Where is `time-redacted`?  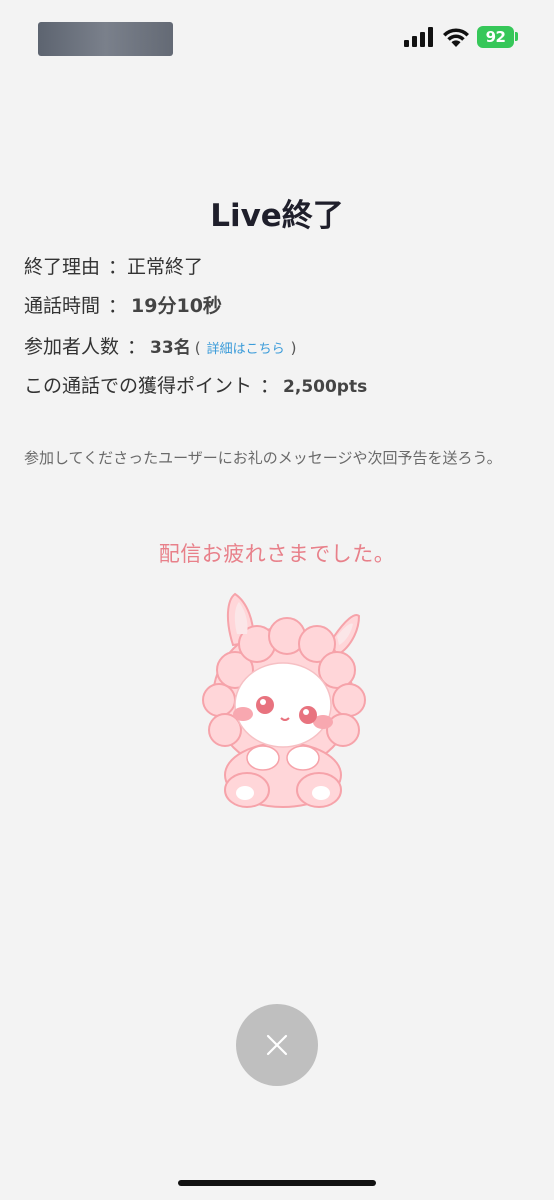
time-redacted is located at coordinates (105, 39).